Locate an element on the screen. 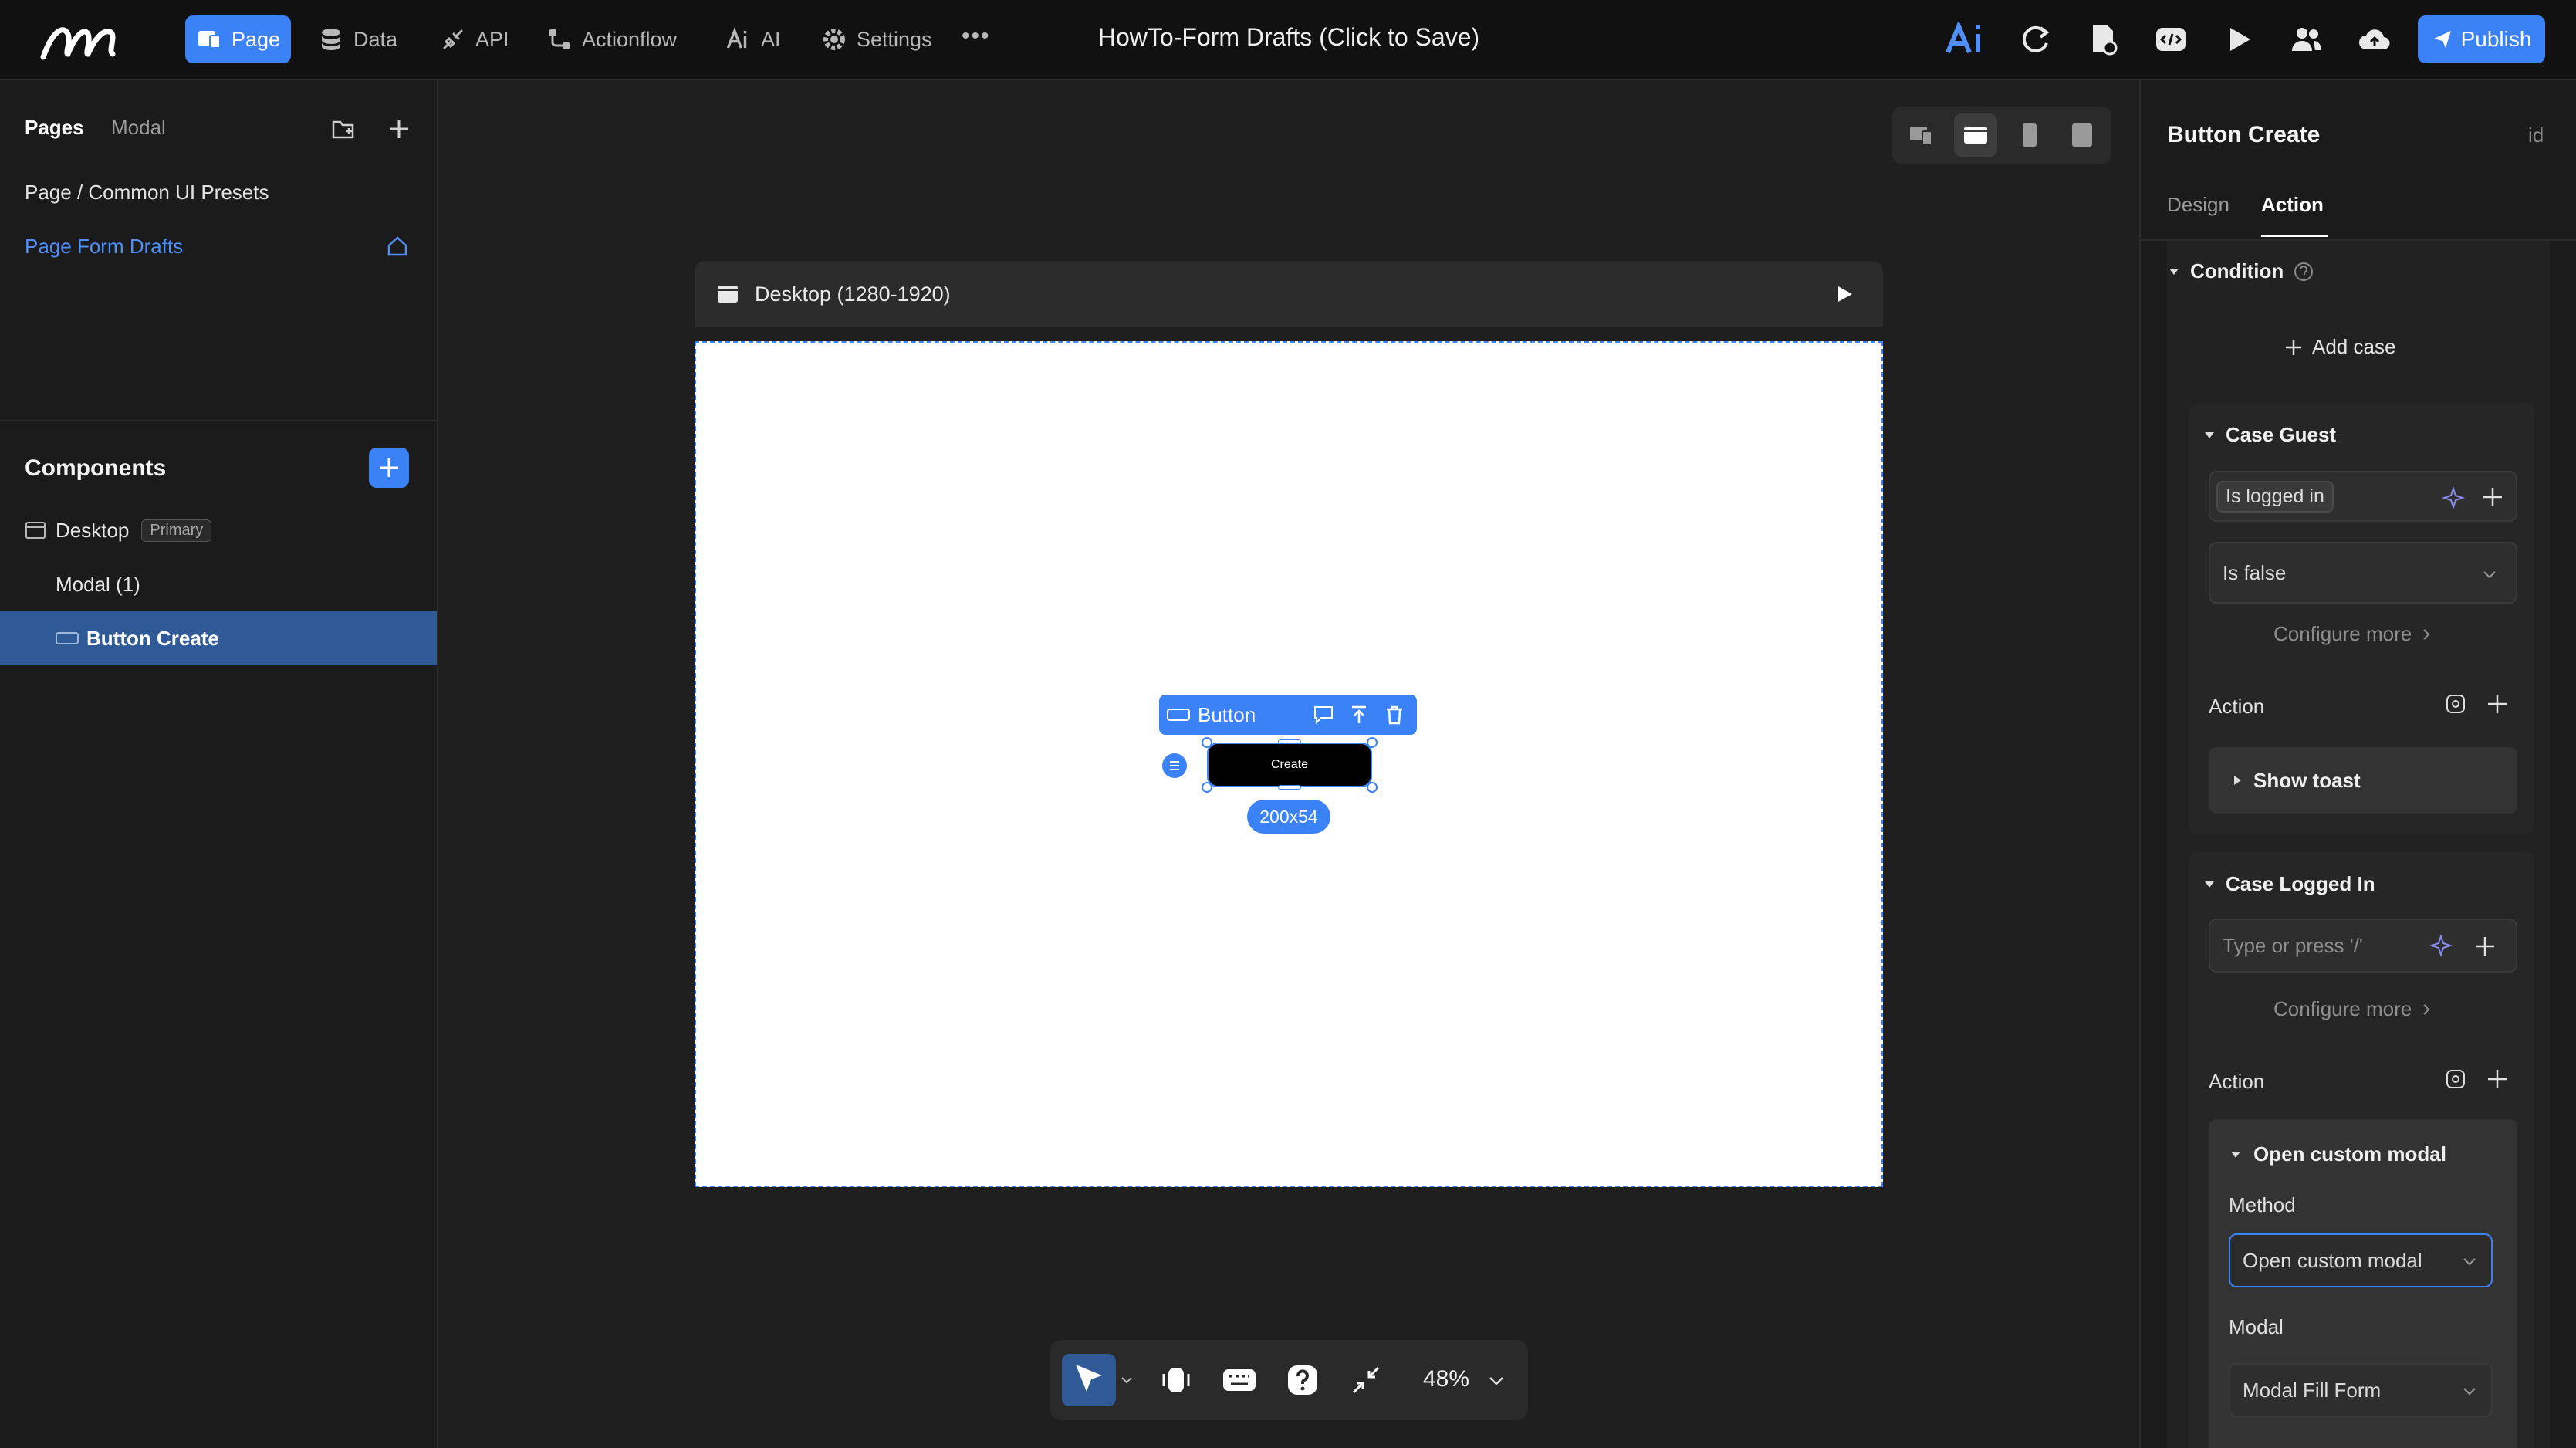 This screenshot has height=1448, width=2576. case-title: Case Guest is located at coordinates (2281, 434).